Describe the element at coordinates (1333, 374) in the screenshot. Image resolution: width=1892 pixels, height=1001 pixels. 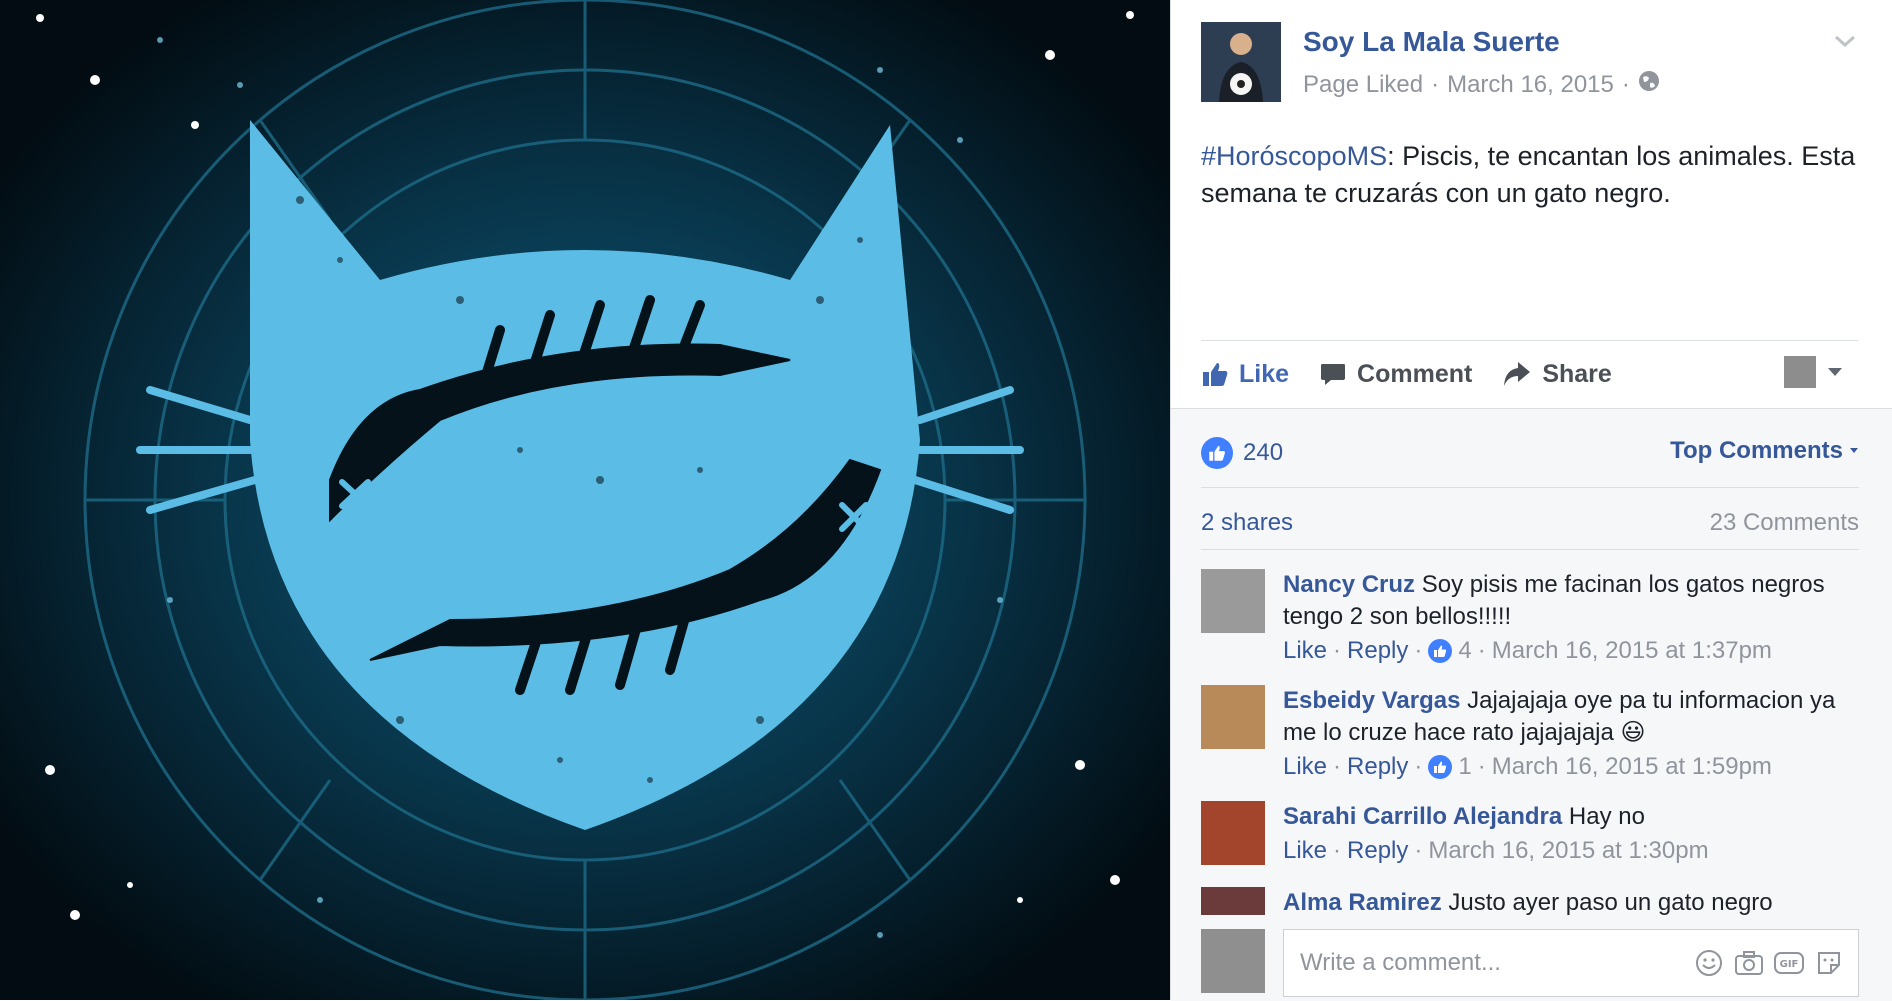
I see `comment-icon` at that location.